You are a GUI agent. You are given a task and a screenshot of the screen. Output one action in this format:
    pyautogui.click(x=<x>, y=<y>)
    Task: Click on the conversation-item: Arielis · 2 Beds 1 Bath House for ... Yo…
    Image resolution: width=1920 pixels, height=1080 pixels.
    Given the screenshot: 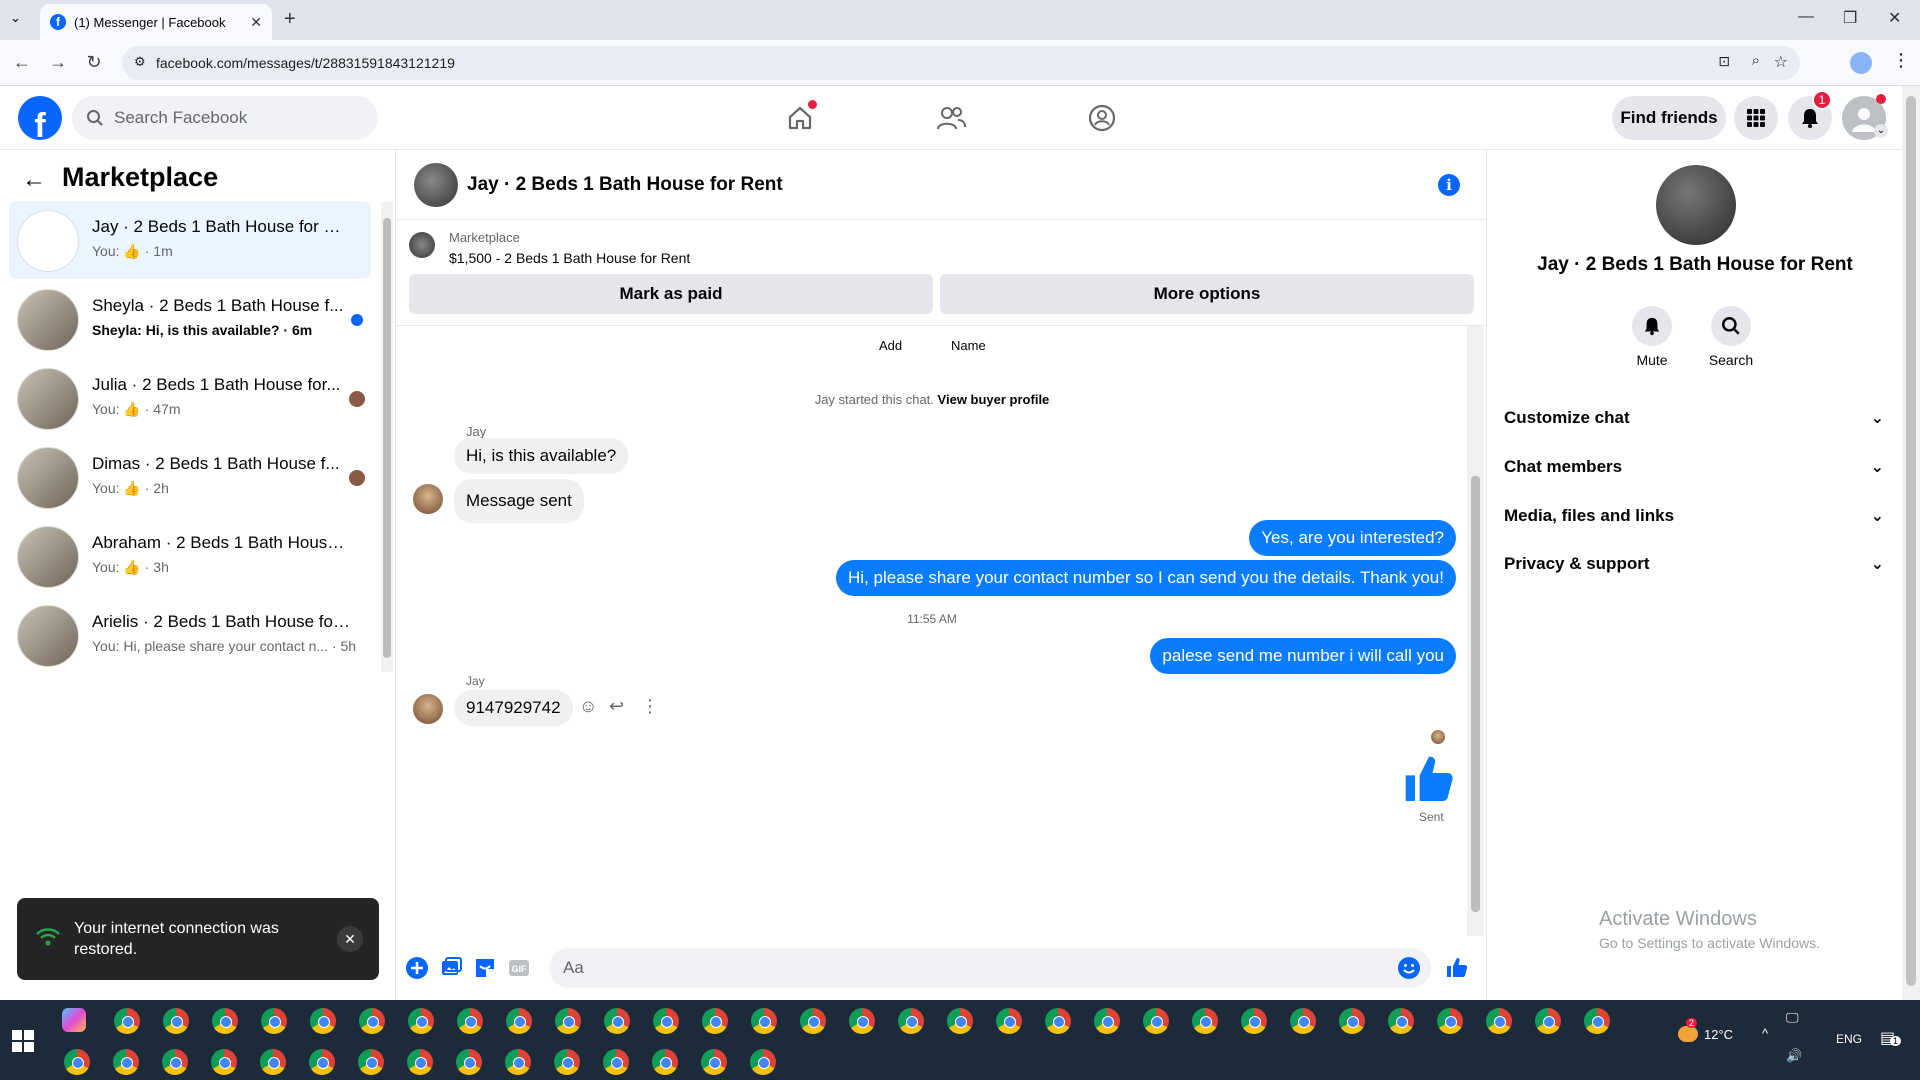 What is the action you would take?
    pyautogui.click(x=190, y=635)
    